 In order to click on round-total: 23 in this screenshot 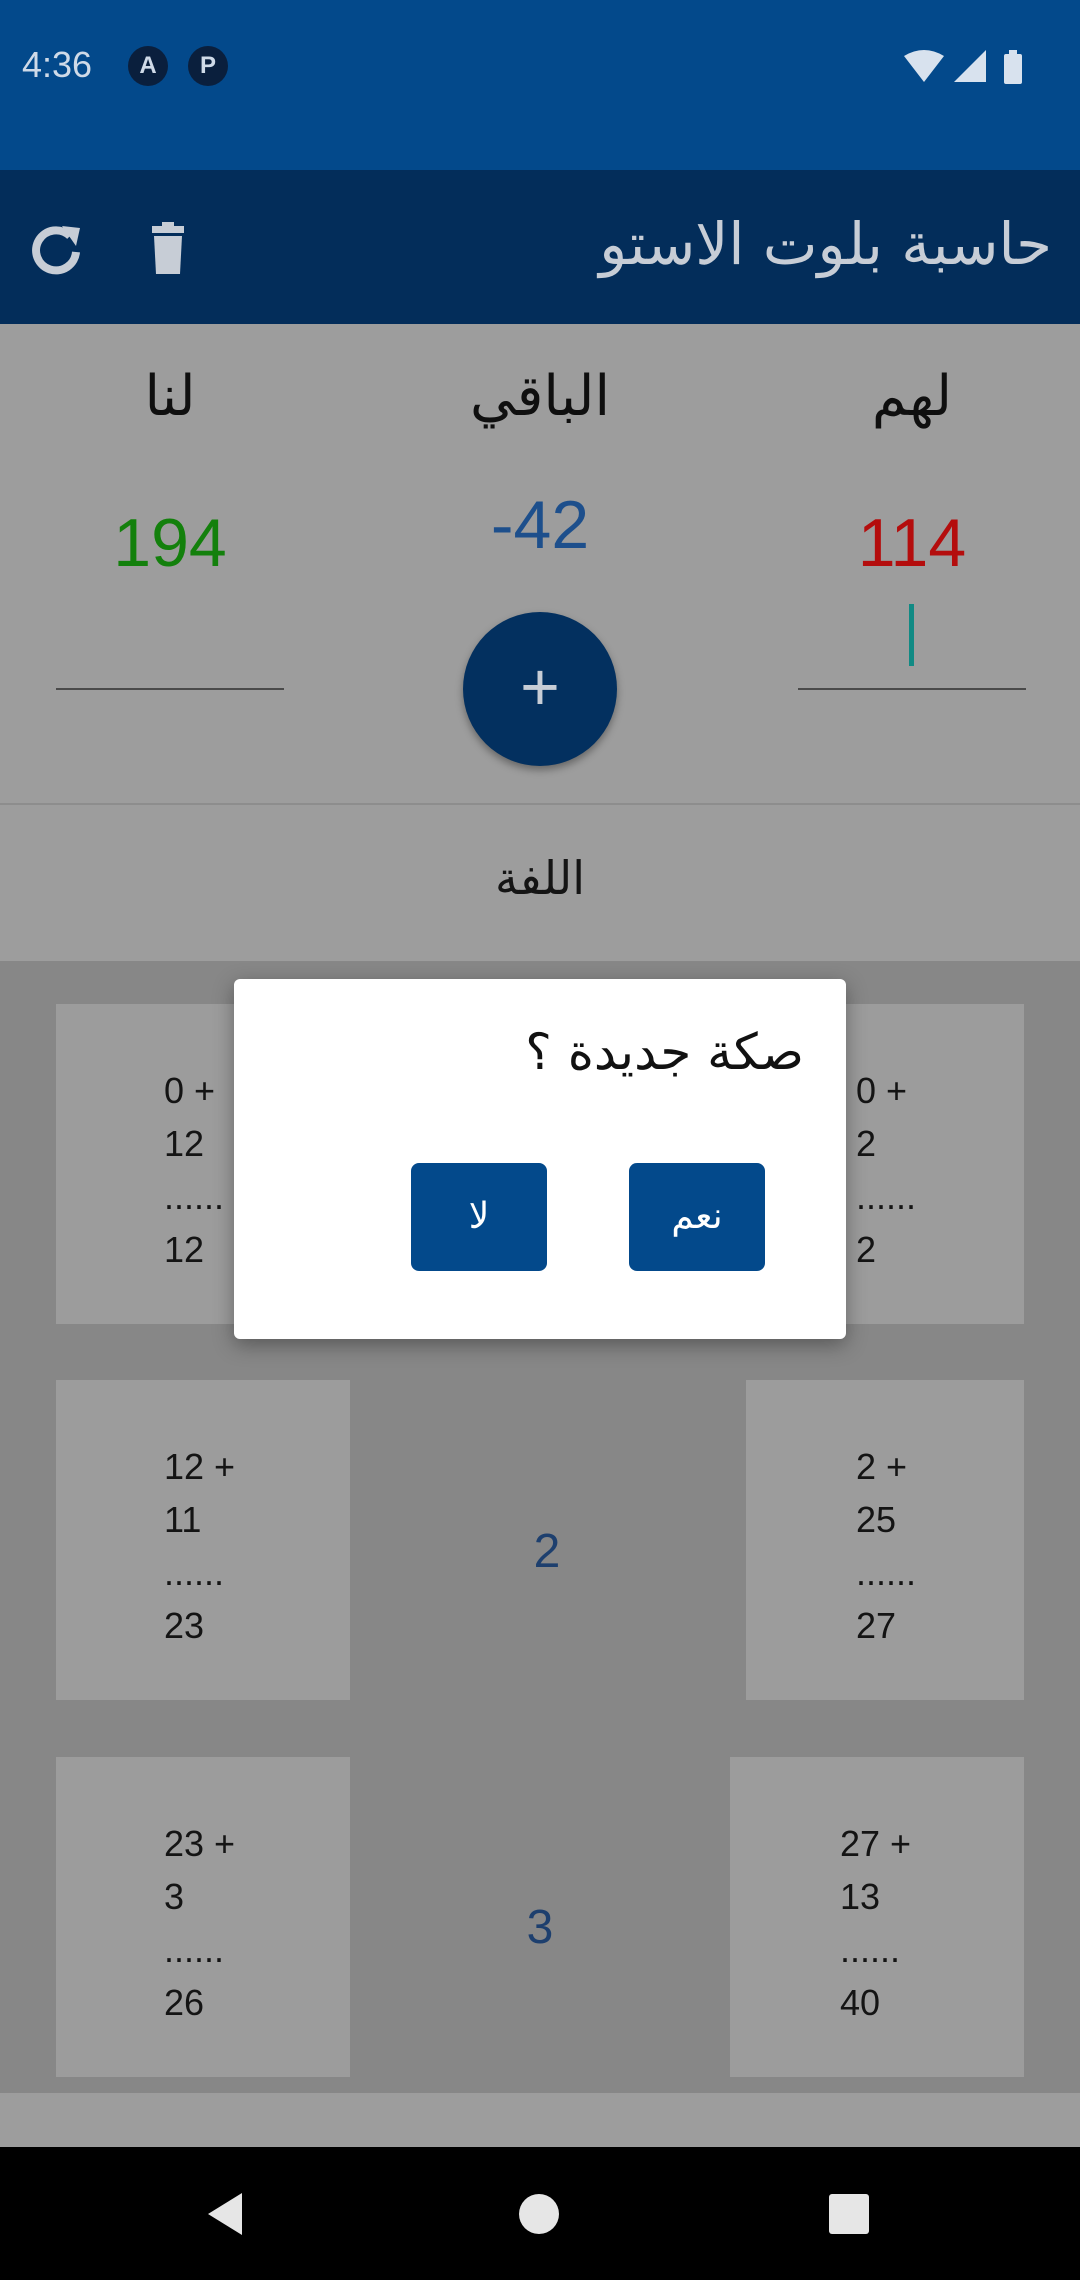, I will do `click(184, 1625)`.